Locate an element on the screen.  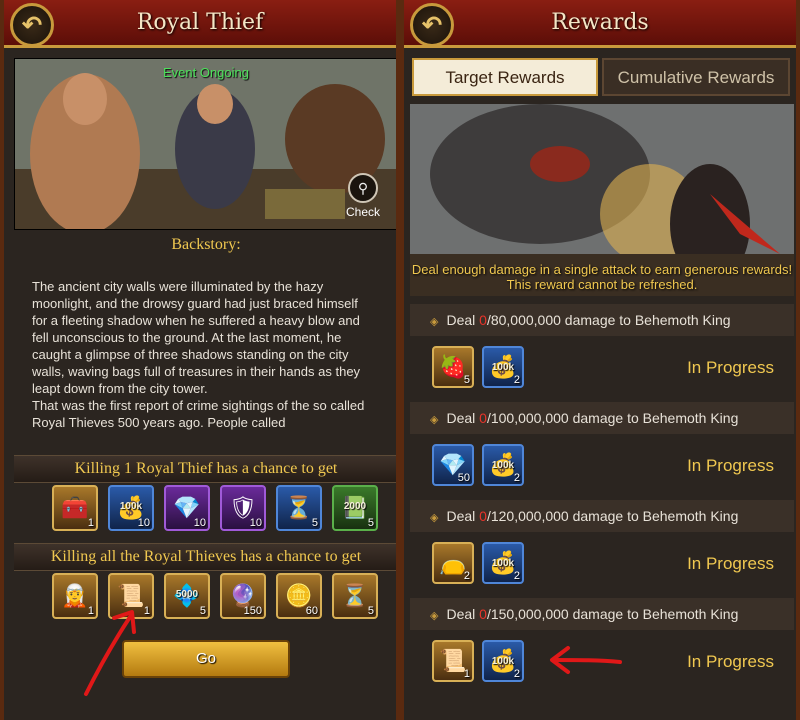
magnifier-icon: ⚲ is located at coordinates (363, 188).